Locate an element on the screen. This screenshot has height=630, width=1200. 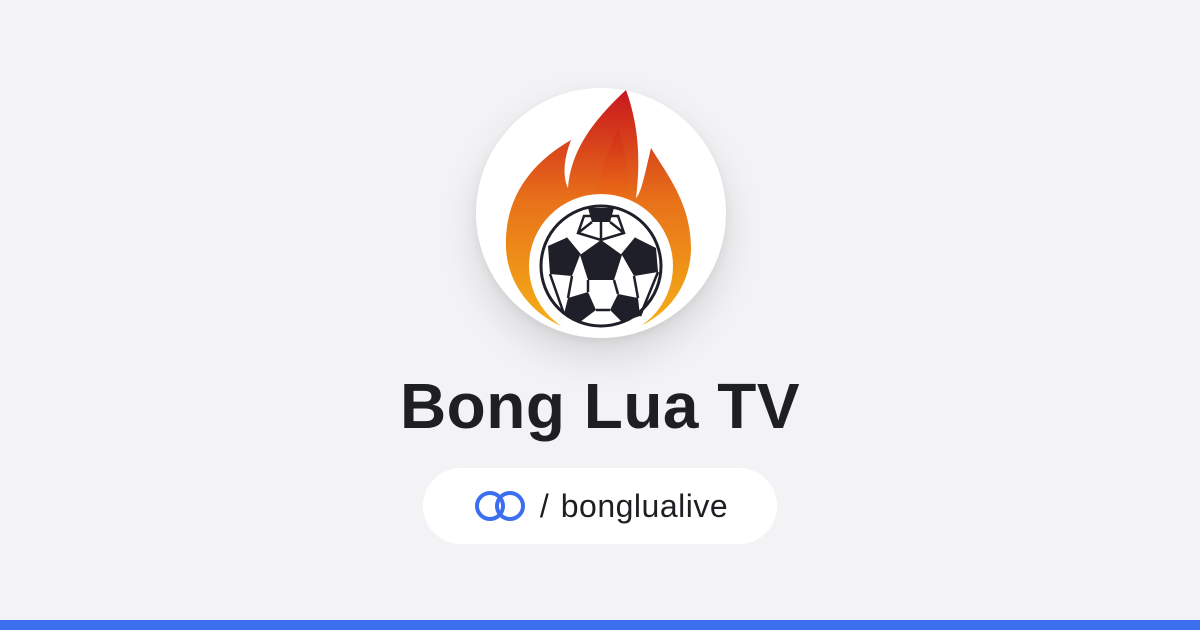
profile-avatar is located at coordinates (601, 213).